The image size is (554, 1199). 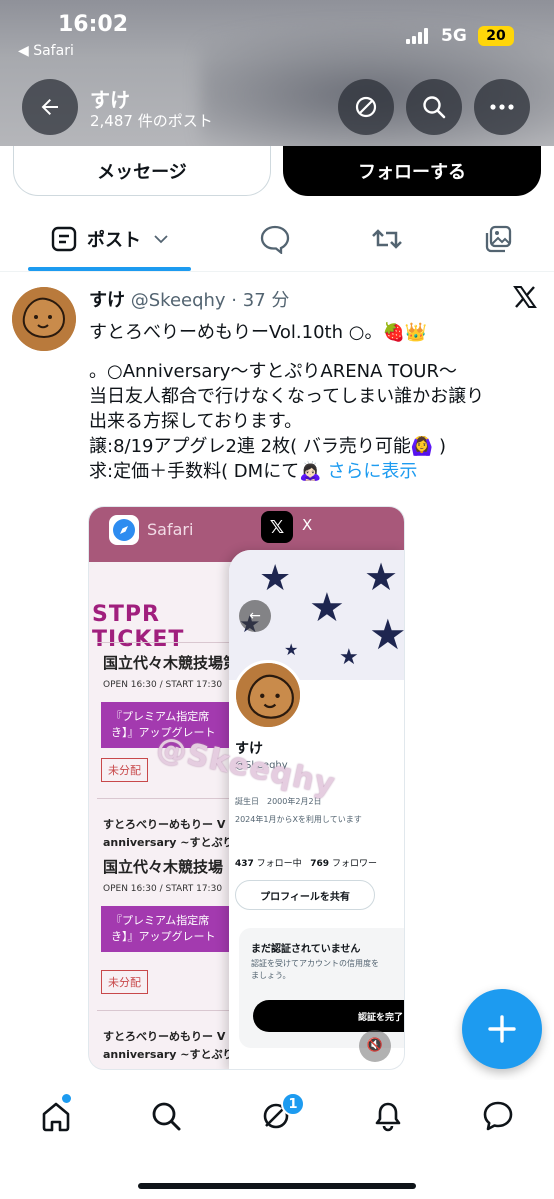 What do you see at coordinates (277, 527) in the screenshot?
I see `x-app-icon: 𝕏` at bounding box center [277, 527].